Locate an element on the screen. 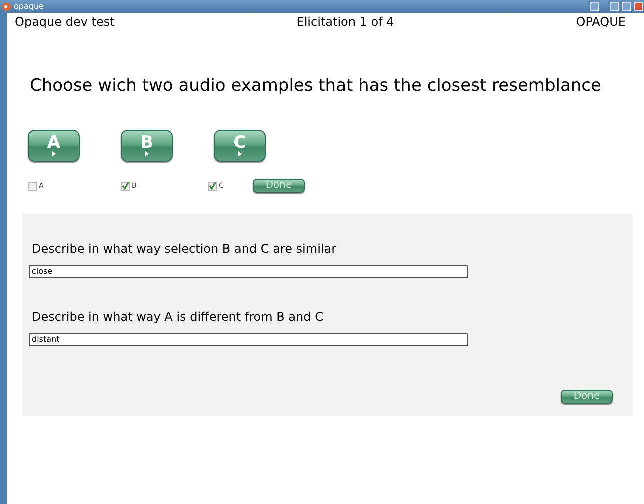  question-text: Choose wich two audio examples that has the closest resemblance is located at coordinates (316, 86).